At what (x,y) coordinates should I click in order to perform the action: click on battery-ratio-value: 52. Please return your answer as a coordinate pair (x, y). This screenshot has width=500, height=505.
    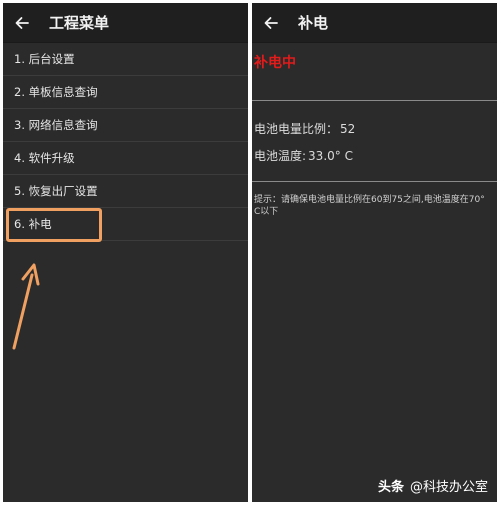
    Looking at the image, I should click on (348, 128).